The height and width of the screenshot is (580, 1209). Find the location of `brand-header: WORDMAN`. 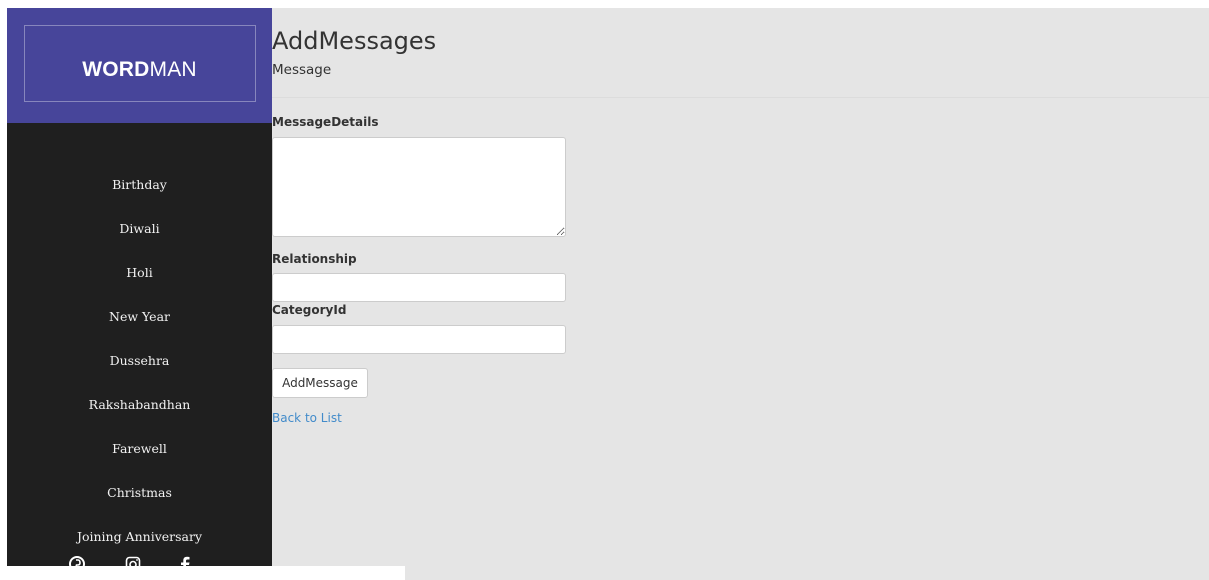

brand-header: WORDMAN is located at coordinates (139, 65).